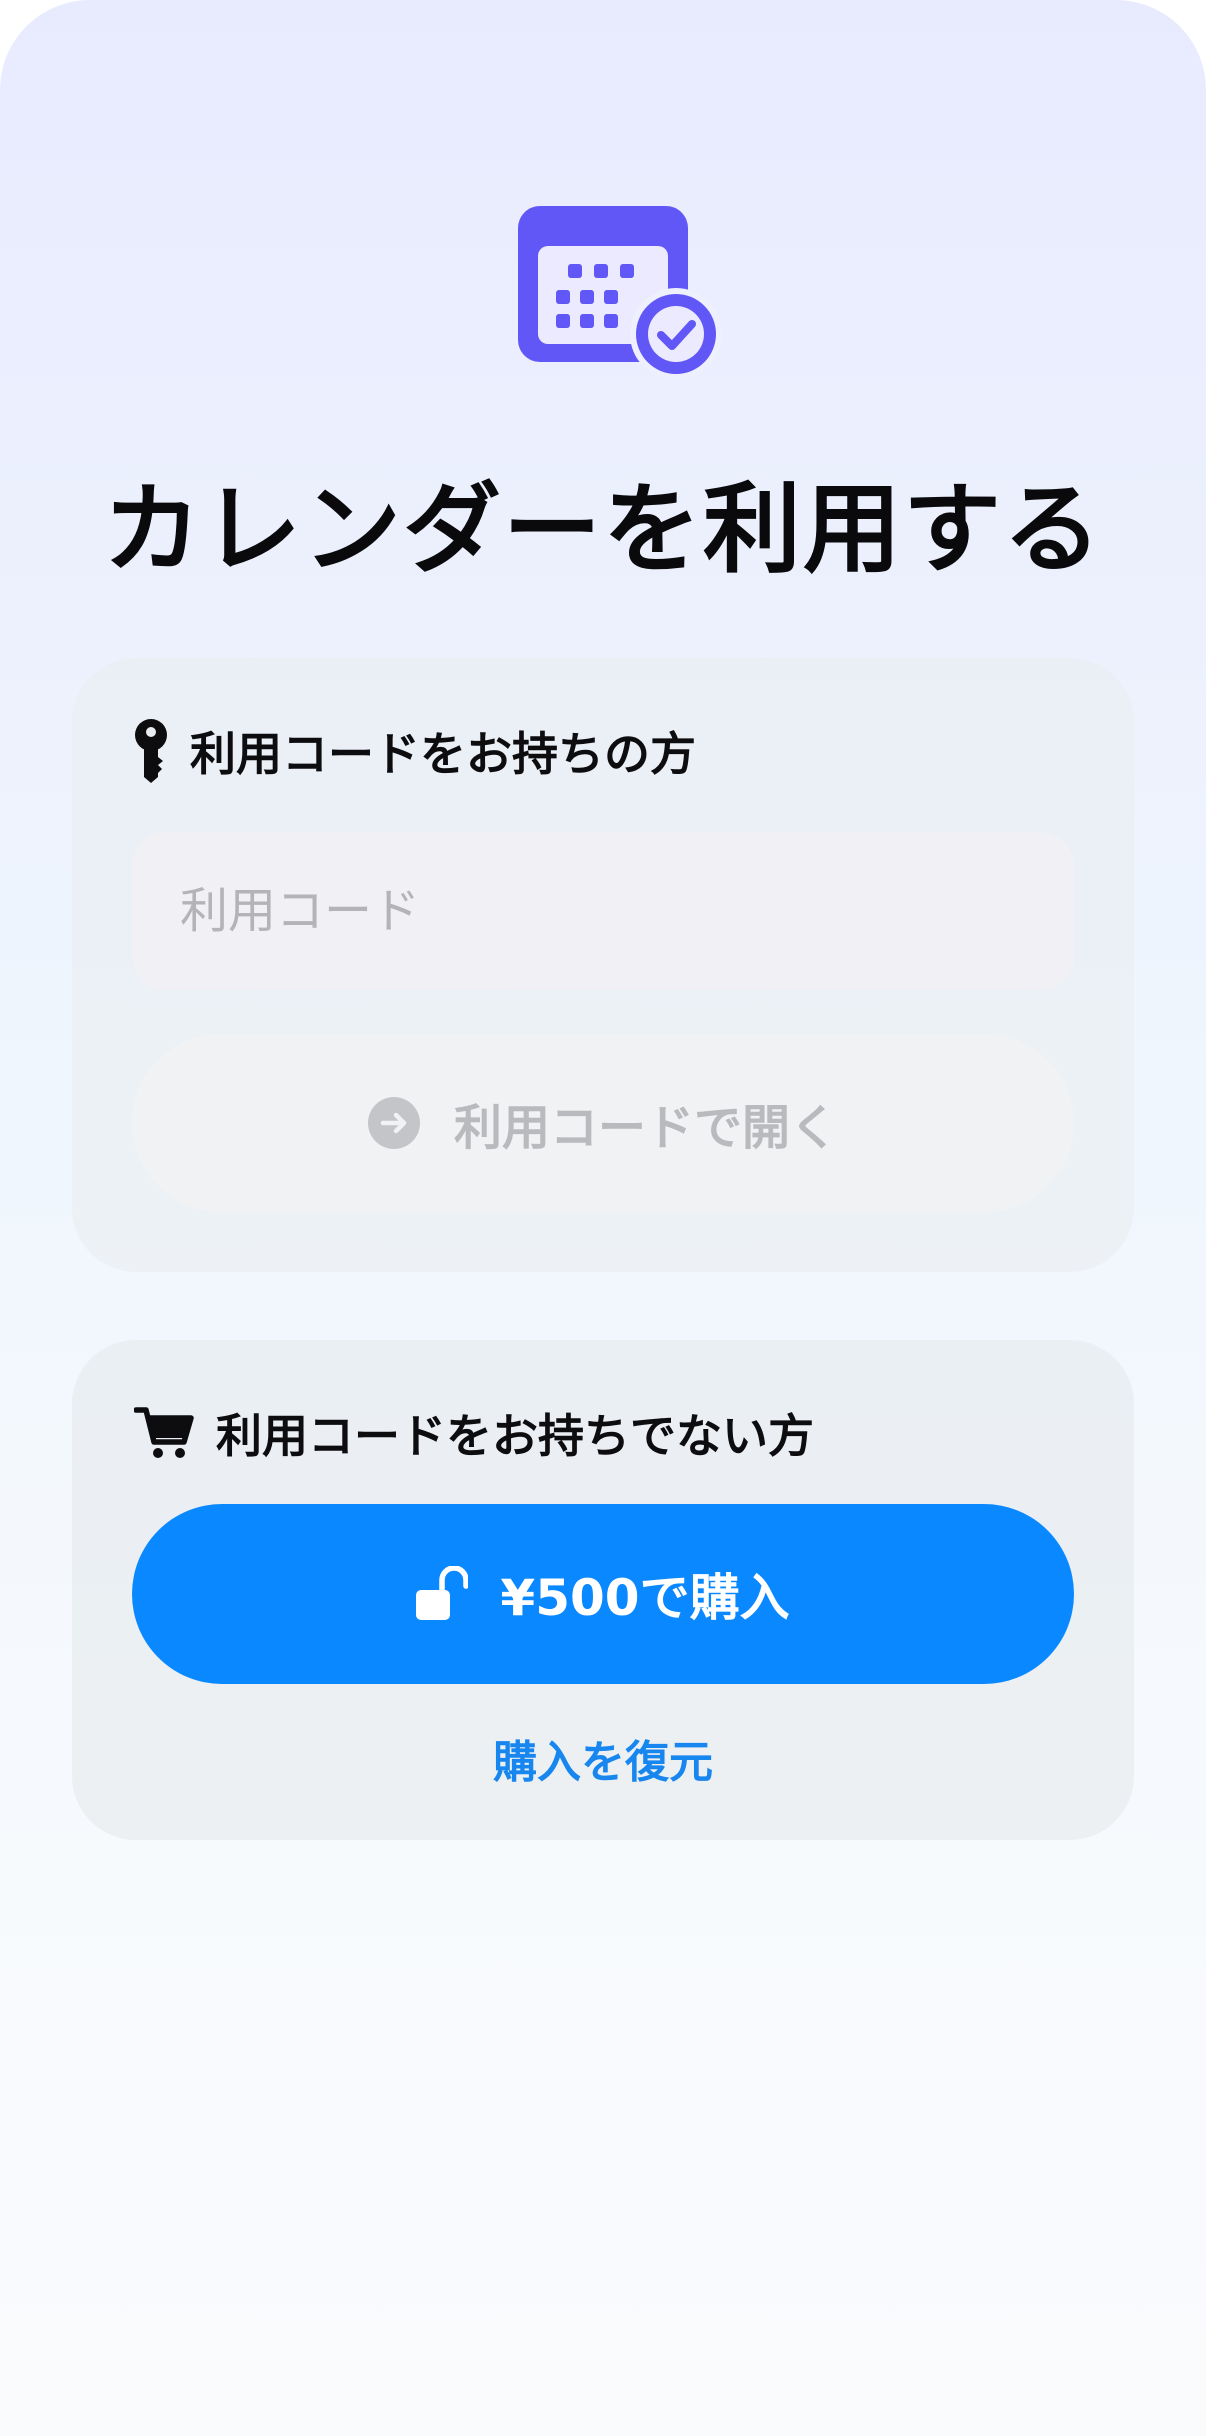  I want to click on page-title: カレンダーを利用する, so click(602, 530).